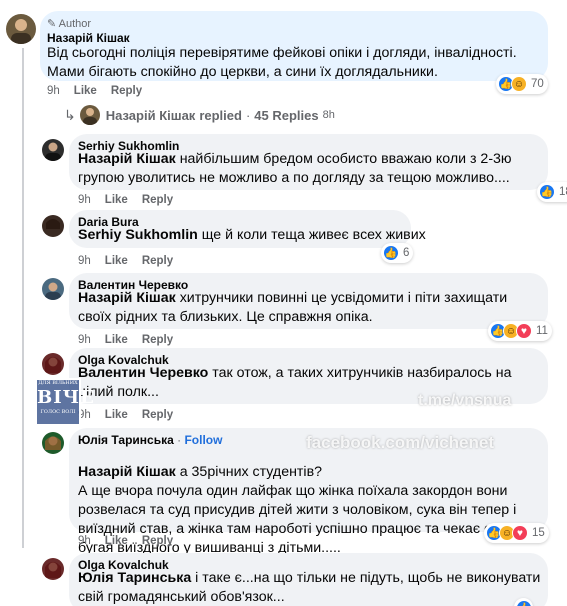  What do you see at coordinates (150, 115) in the screenshot?
I see `replier-name: Назарій Кішак` at bounding box center [150, 115].